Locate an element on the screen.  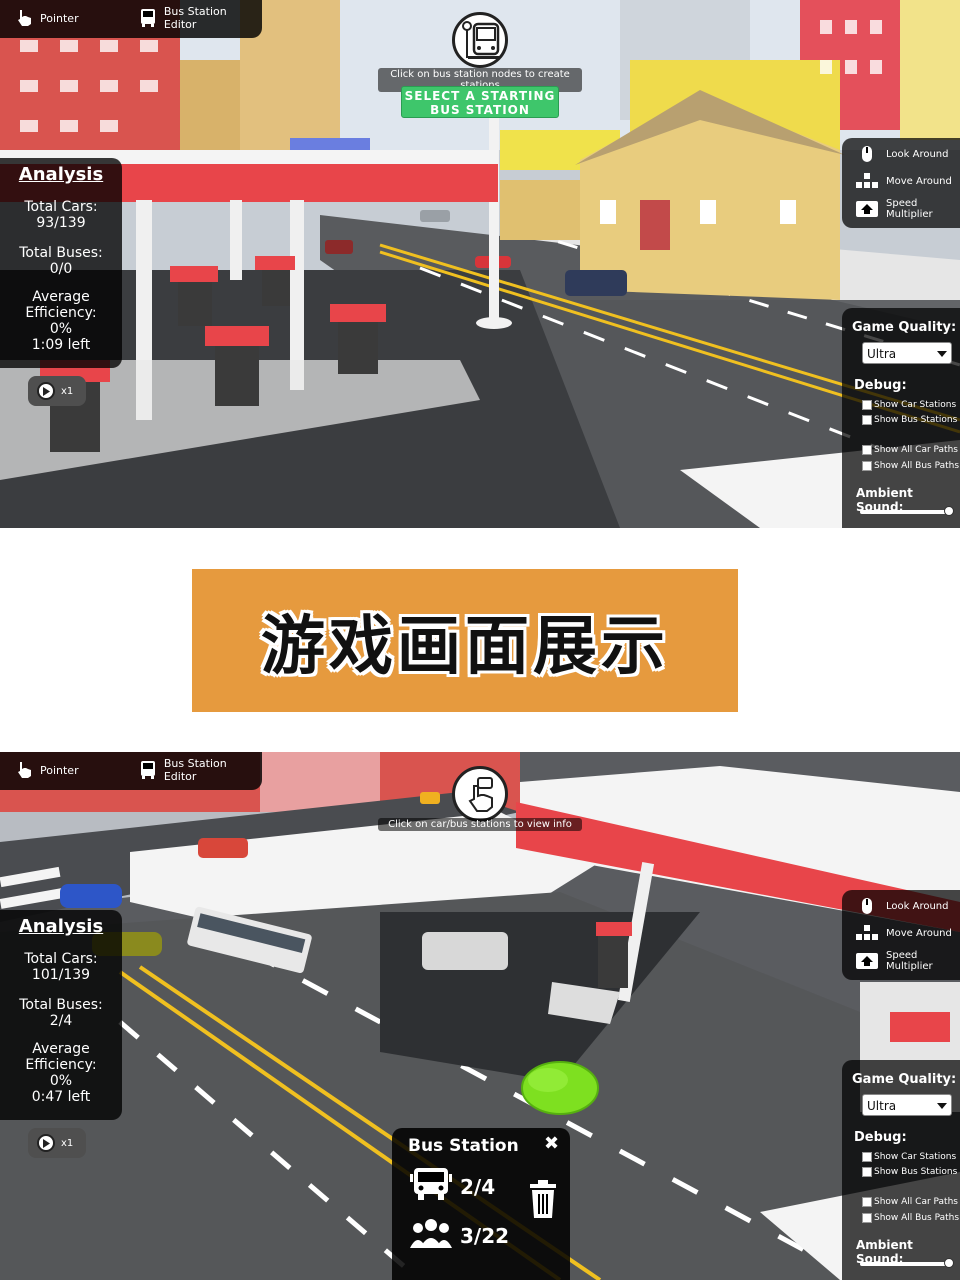
time-left: 0:47 left is located at coordinates (61, 1097).